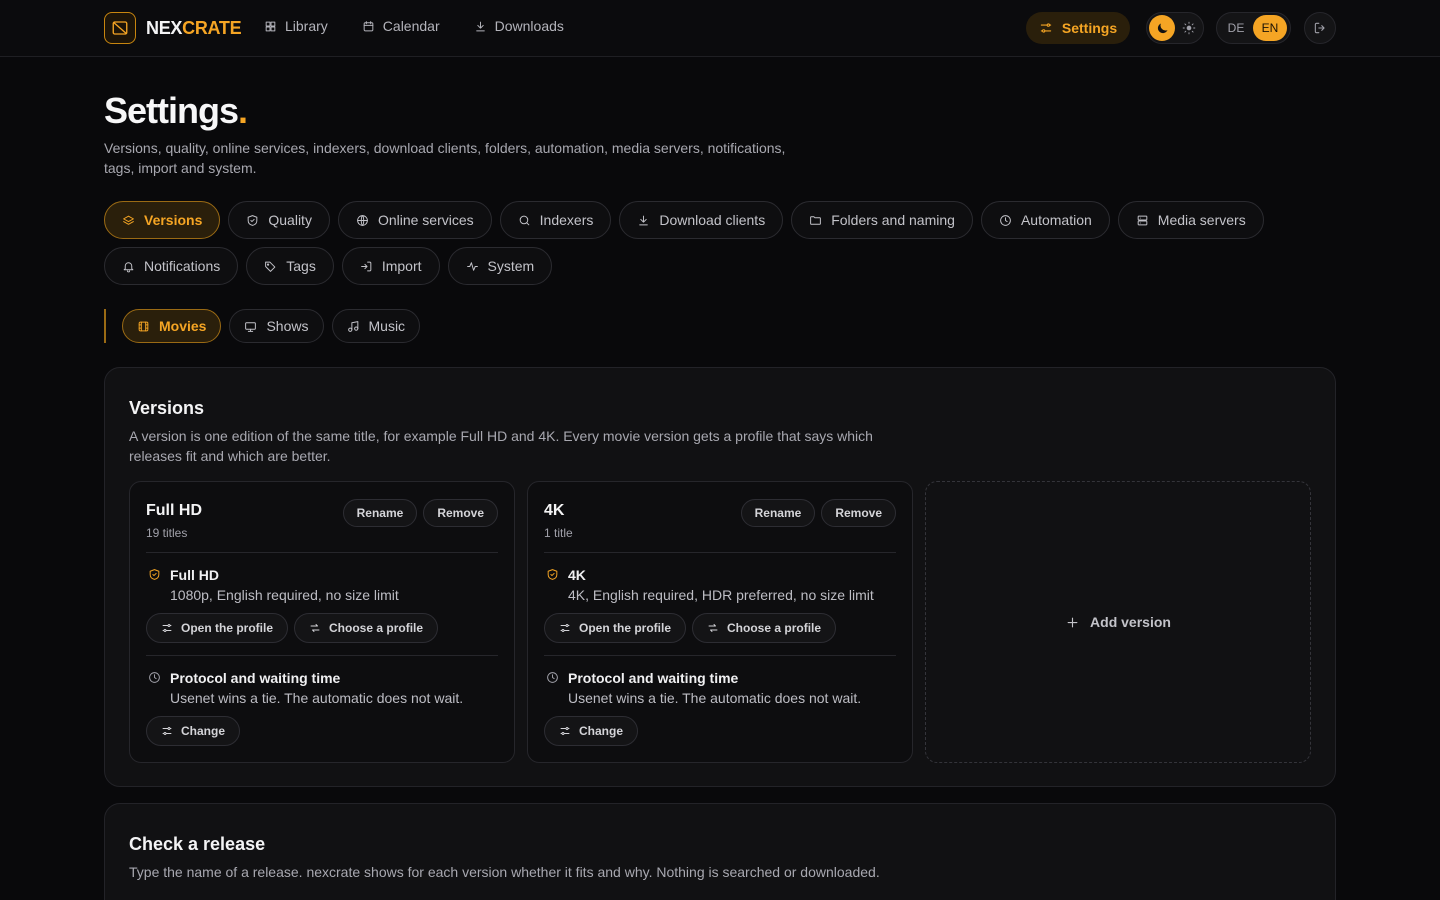 The height and width of the screenshot is (900, 1440). Describe the element at coordinates (120, 28) in the screenshot. I see `logo-icon` at that location.